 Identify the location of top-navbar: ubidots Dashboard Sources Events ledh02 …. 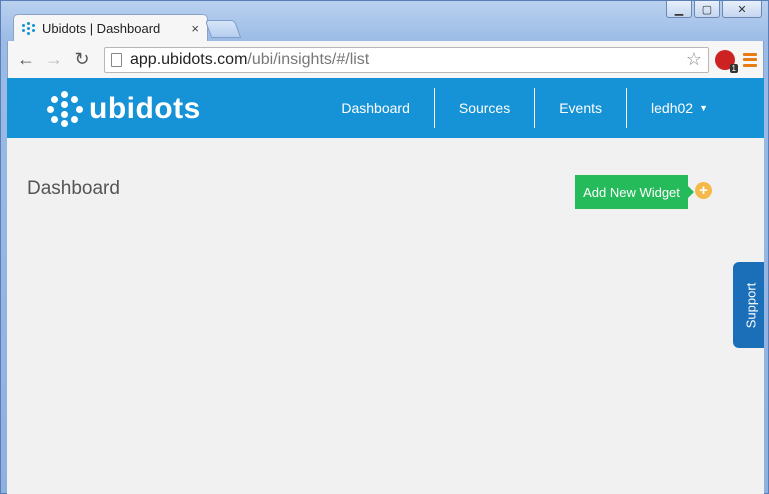
(385, 108).